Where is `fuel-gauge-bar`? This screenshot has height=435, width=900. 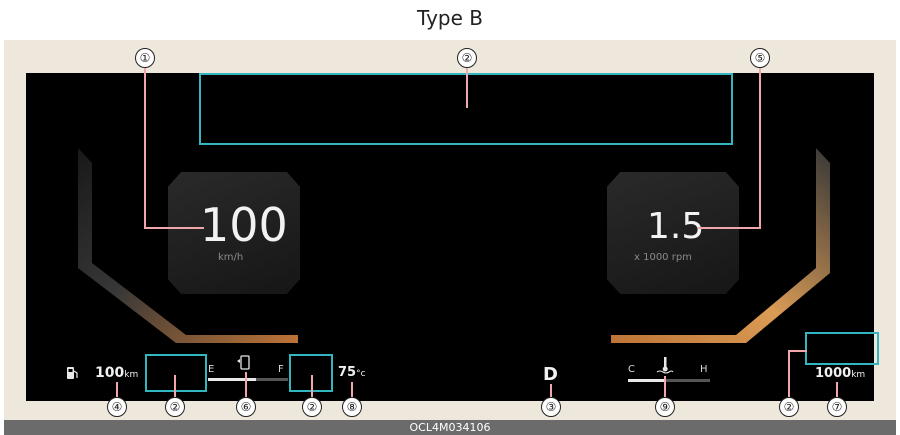 fuel-gauge-bar is located at coordinates (248, 379).